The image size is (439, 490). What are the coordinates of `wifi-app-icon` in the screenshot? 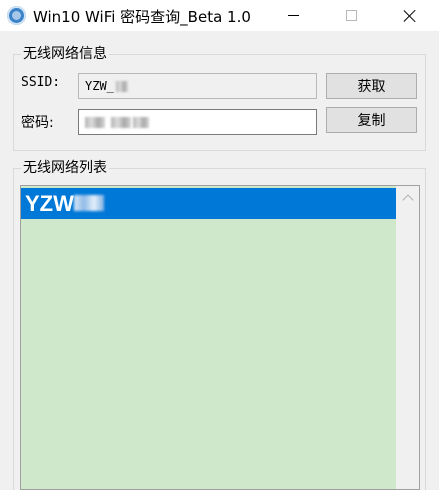 It's located at (16, 15).